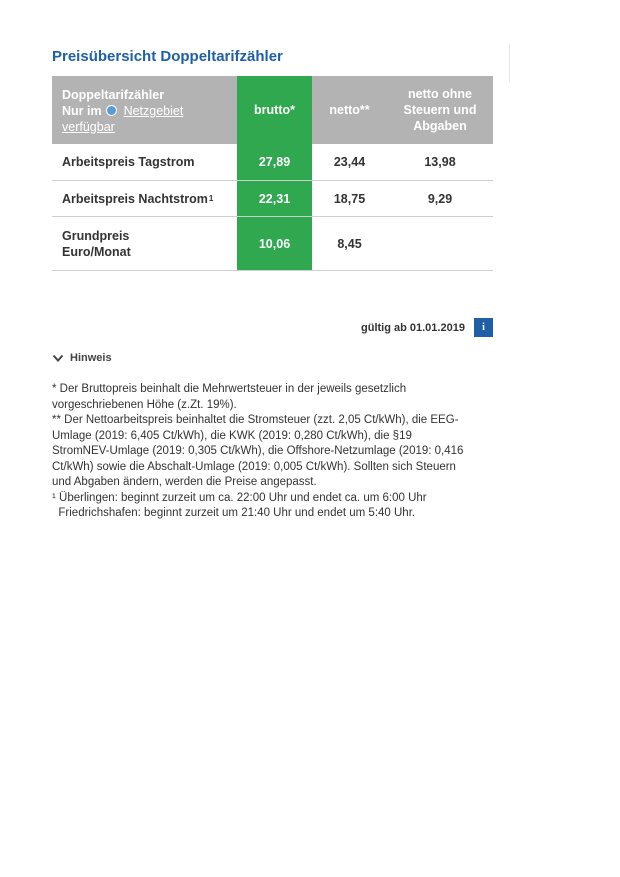 This screenshot has width=620, height=877. I want to click on header-prefix: Nur im, so click(82, 111).